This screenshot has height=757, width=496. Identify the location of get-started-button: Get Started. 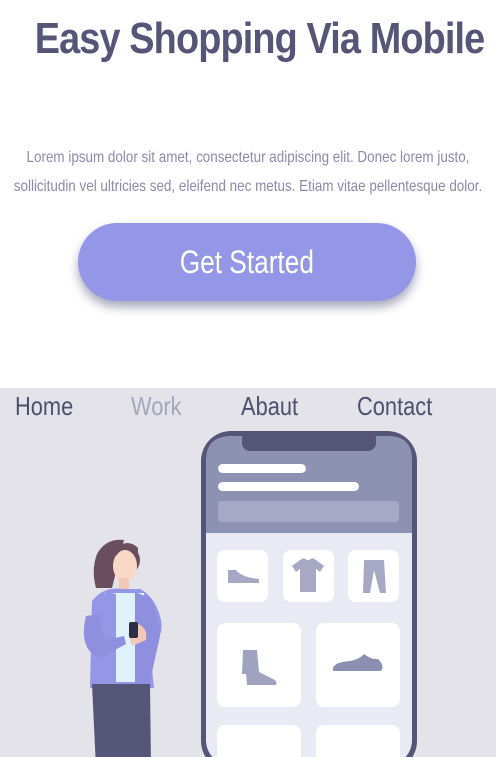
(247, 262).